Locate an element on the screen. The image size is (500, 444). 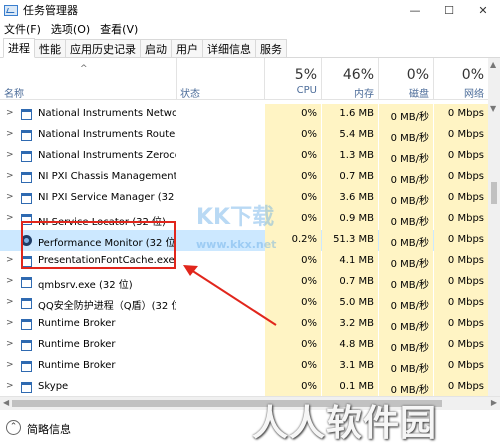
column-disk: 0% 磁盘 is located at coordinates (406, 79).